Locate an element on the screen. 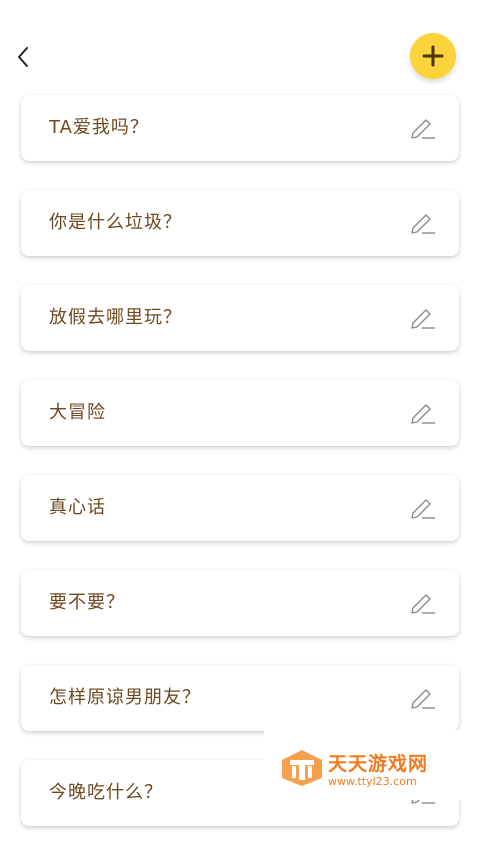  topic-title: 要不要？ is located at coordinates (87, 602).